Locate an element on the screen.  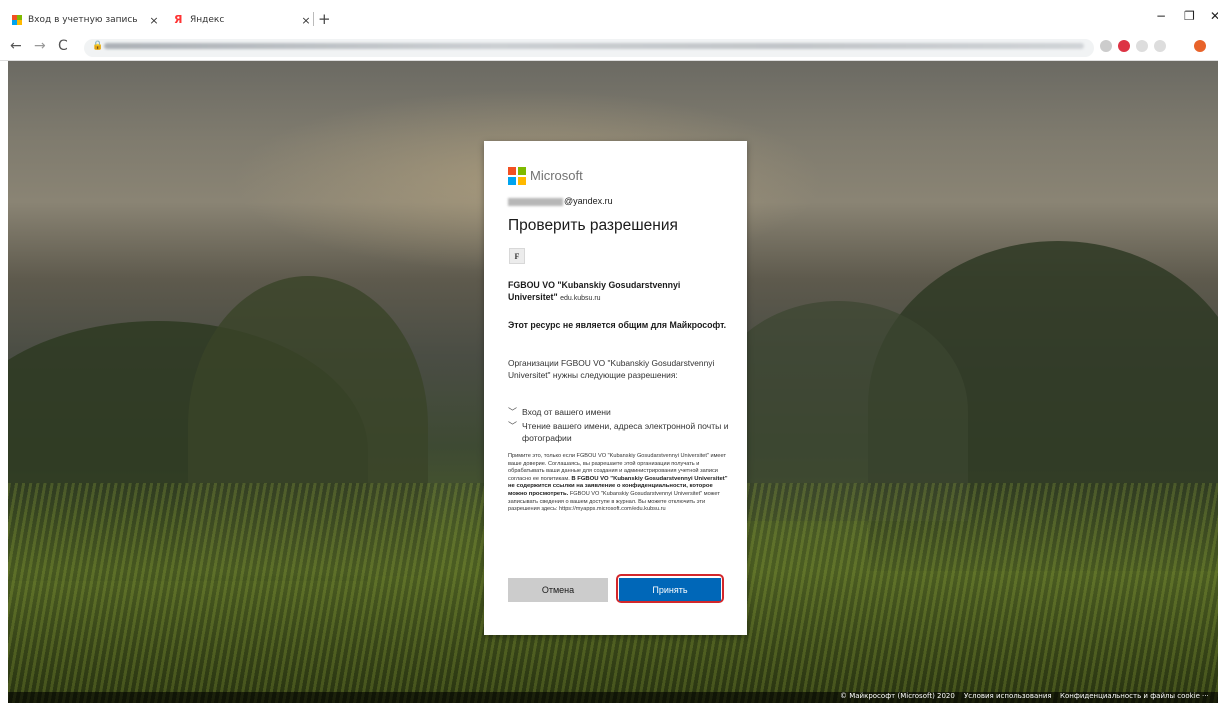
cancel-button: Отмена is located at coordinates (558, 590).